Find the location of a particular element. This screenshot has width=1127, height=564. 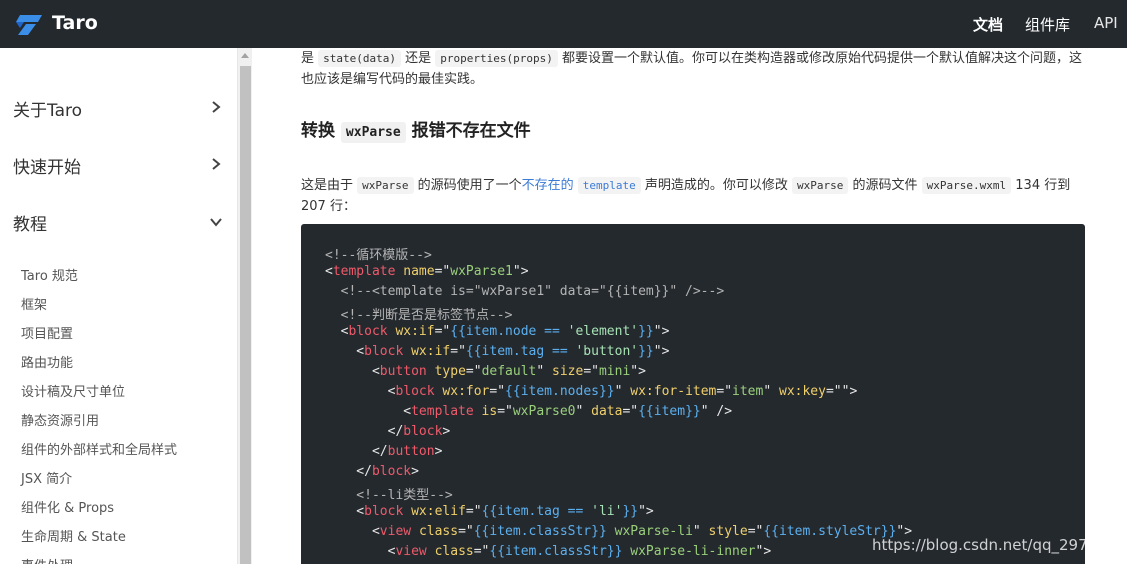

sidebar-item-taro-spec: Taro 规范 is located at coordinates (49, 274).